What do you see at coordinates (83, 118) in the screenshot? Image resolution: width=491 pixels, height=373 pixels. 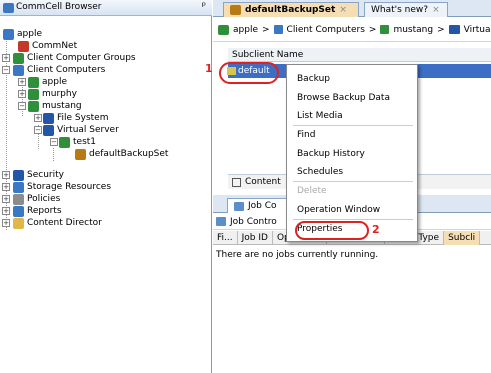 I see `tree-item-label: File System` at bounding box center [83, 118].